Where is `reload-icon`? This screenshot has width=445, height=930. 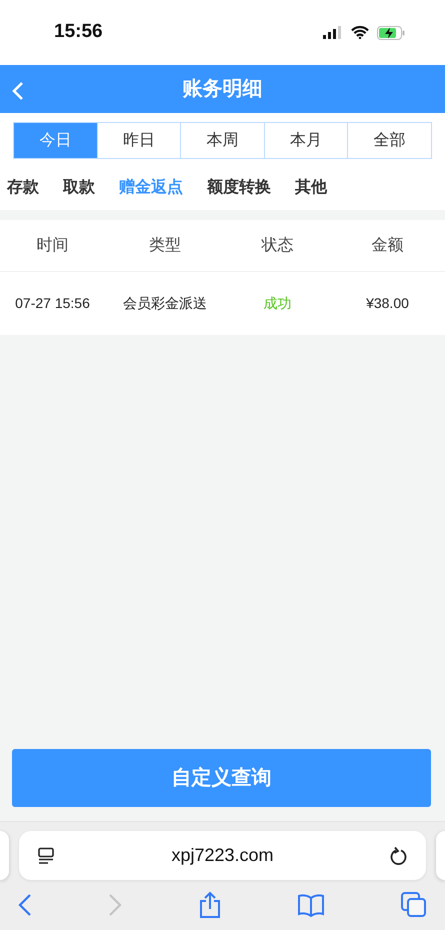 reload-icon is located at coordinates (399, 856).